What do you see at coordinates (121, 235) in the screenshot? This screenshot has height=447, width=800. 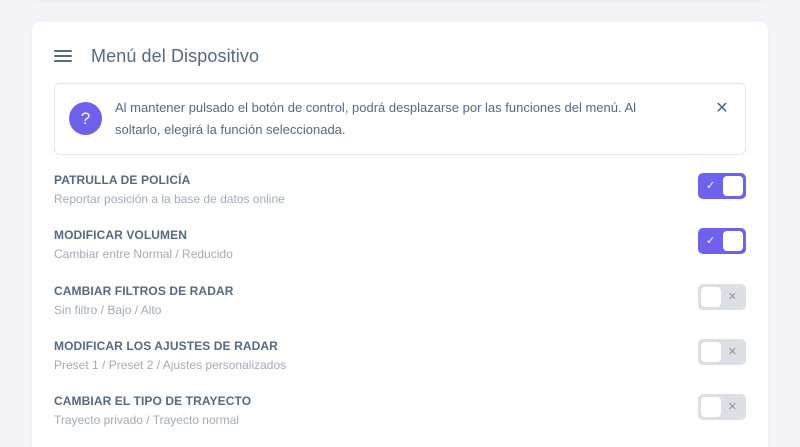 I see `setting-title: MODIFICAR VOLUMEN` at bounding box center [121, 235].